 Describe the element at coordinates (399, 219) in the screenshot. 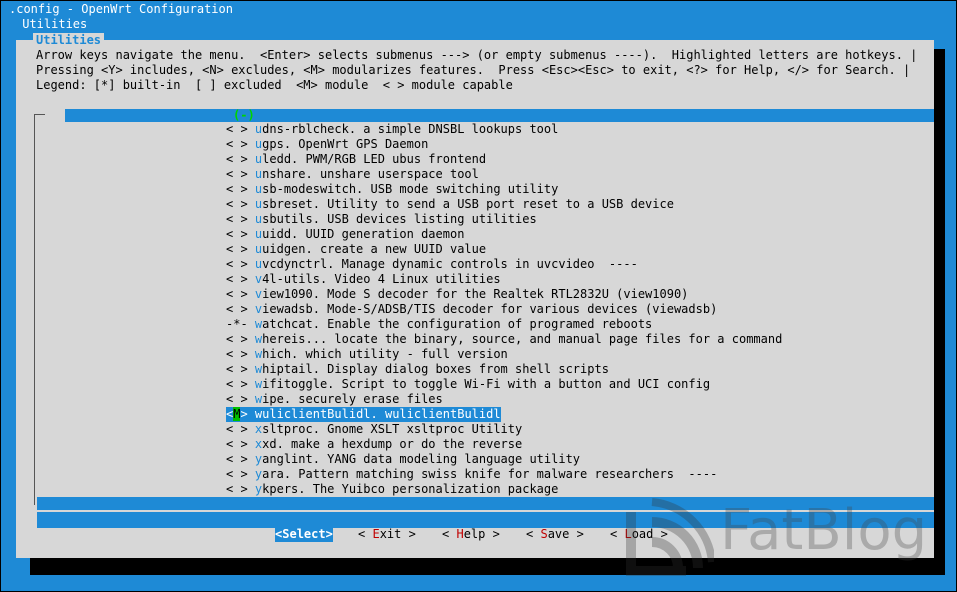

I see `item-label: sbutils. USB devices listing utilities` at that location.